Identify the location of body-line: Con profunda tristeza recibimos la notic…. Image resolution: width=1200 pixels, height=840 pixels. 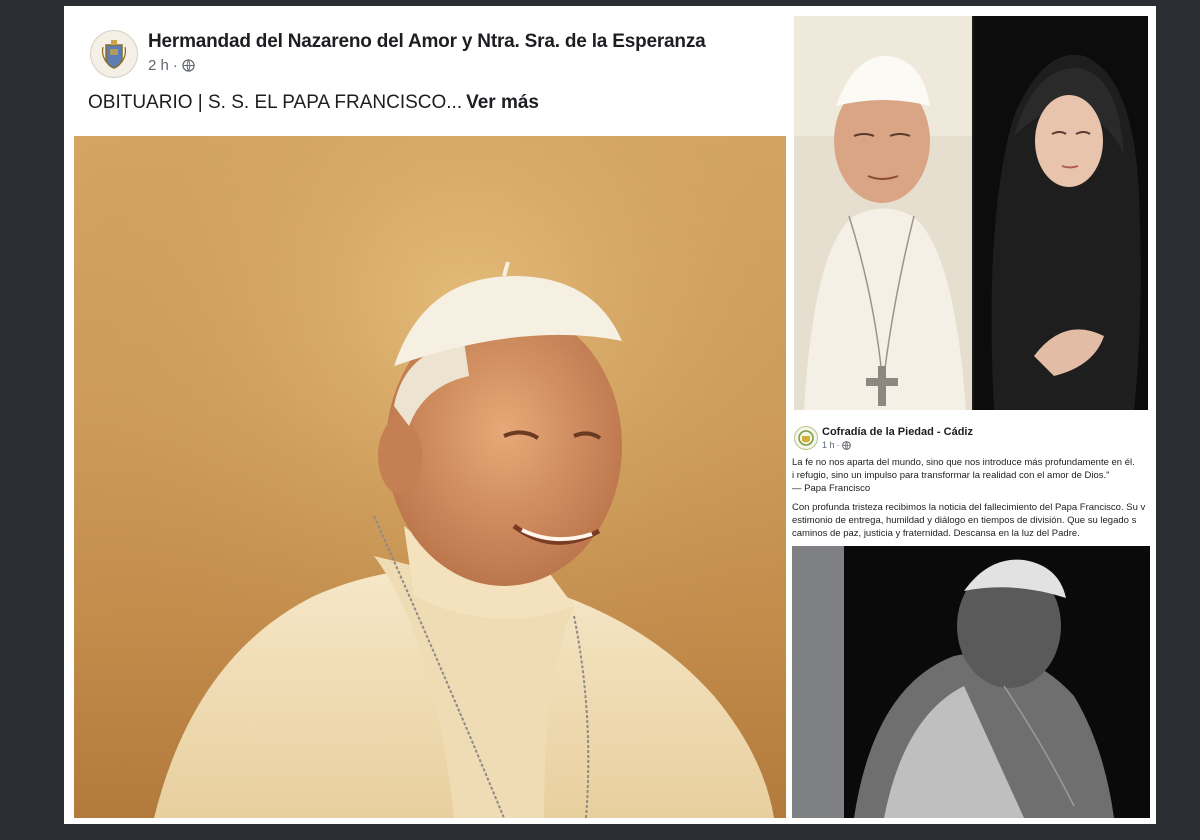
(969, 507).